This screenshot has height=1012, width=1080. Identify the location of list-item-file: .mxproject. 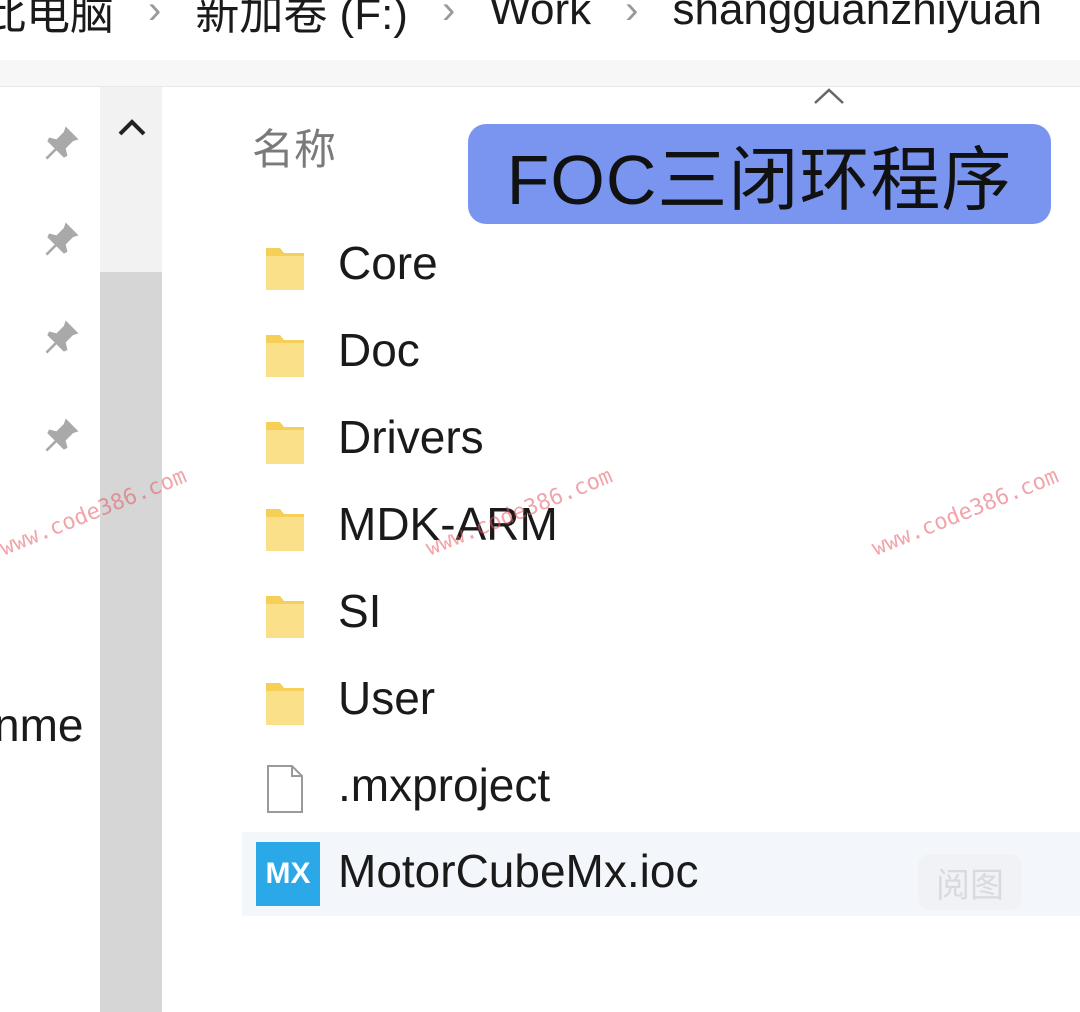
(661, 788).